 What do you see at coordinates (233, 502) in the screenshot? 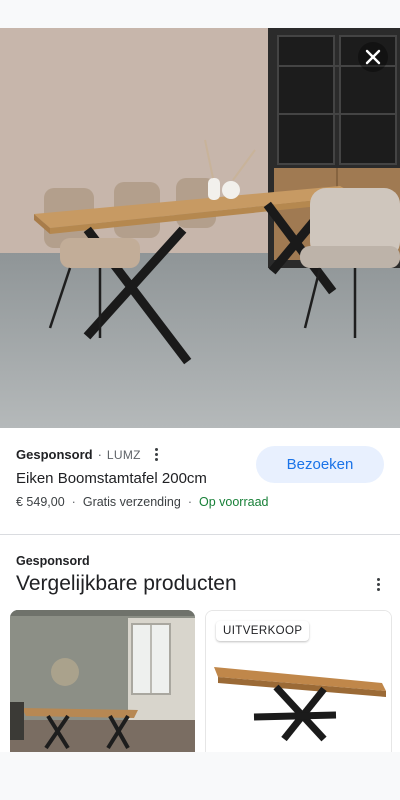
I see `stock-status: Op voorraad` at bounding box center [233, 502].